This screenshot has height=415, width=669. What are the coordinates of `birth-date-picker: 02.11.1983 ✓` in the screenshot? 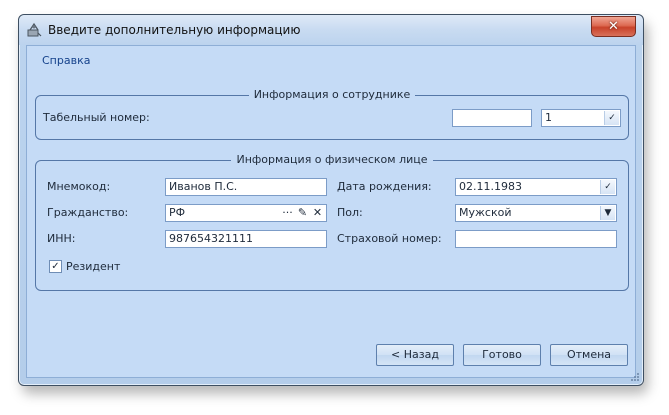 It's located at (536, 187).